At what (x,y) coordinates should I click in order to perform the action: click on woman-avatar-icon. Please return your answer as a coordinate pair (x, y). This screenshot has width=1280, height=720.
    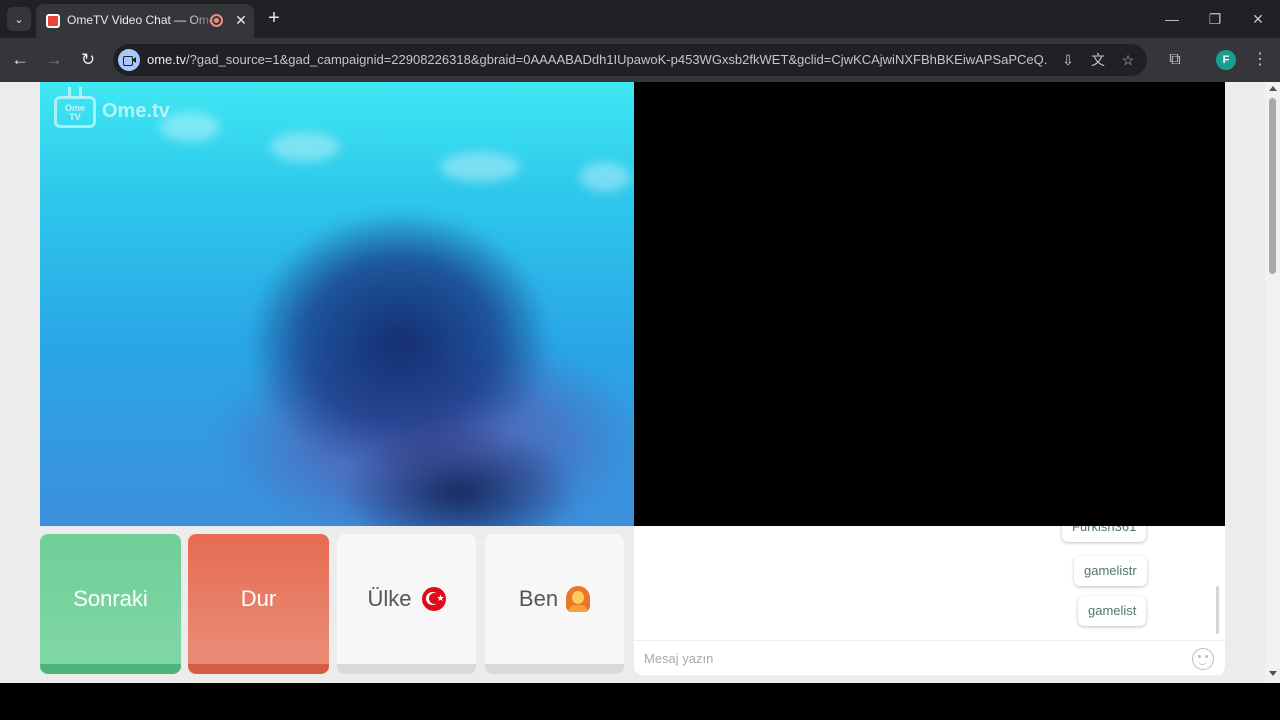
    Looking at the image, I should click on (578, 599).